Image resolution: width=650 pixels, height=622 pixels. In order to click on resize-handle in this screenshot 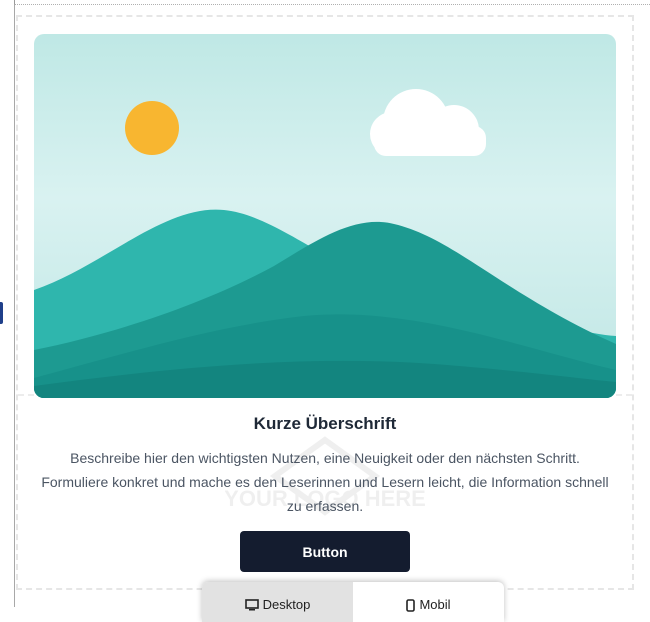, I will do `click(1, 313)`.